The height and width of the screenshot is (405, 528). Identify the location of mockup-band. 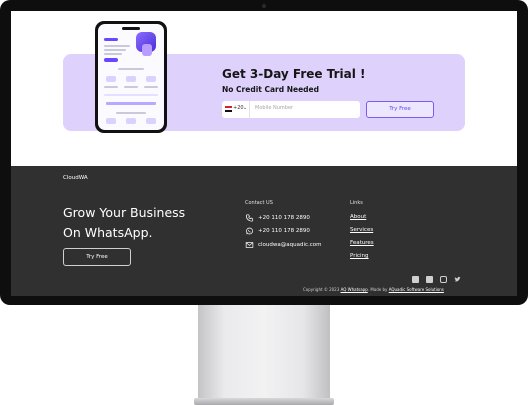
(131, 103).